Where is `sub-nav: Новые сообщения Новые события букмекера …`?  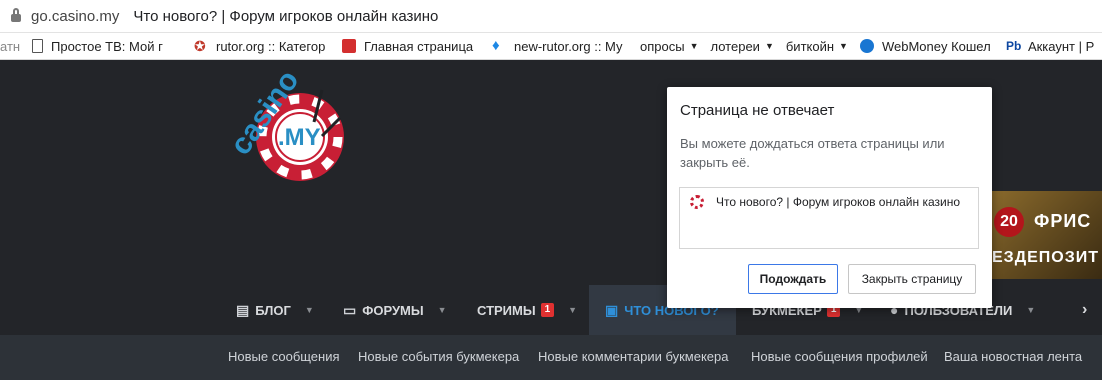 sub-nav: Новые сообщения Новые события букмекера … is located at coordinates (551, 357).